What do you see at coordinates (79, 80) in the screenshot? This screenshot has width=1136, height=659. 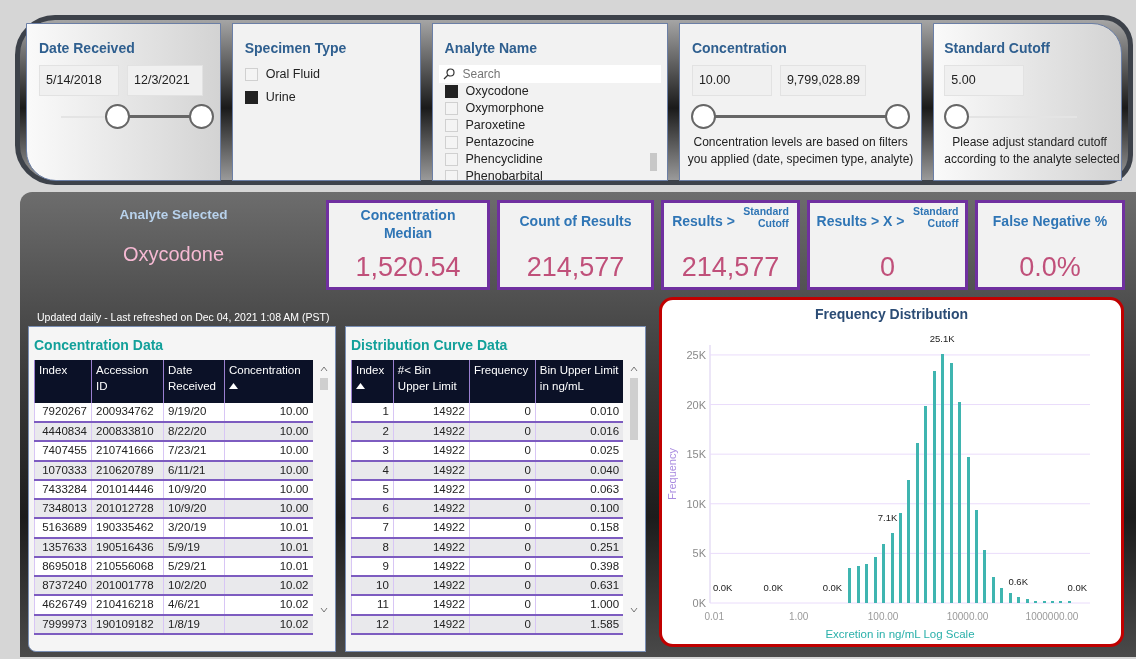 I see `start-date-field: 5/14/2018` at bounding box center [79, 80].